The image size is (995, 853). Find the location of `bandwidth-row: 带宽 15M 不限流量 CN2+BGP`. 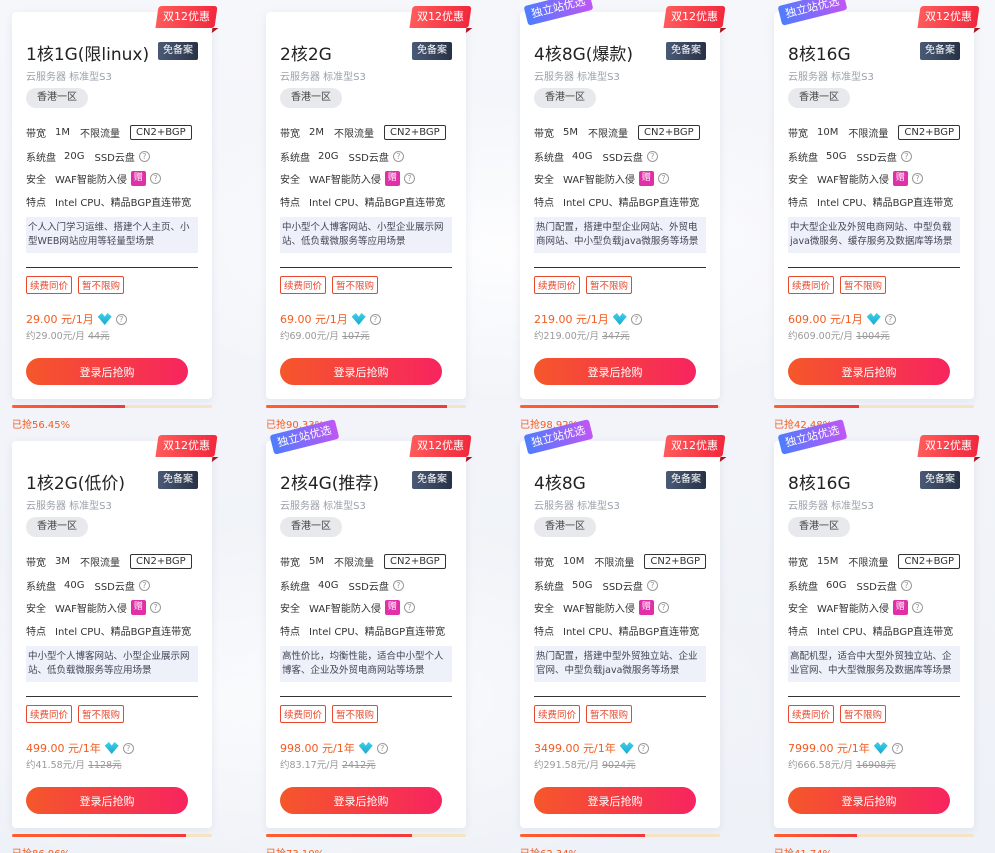

bandwidth-row: 带宽 15M 不限流量 CN2+BGP is located at coordinates (874, 561).